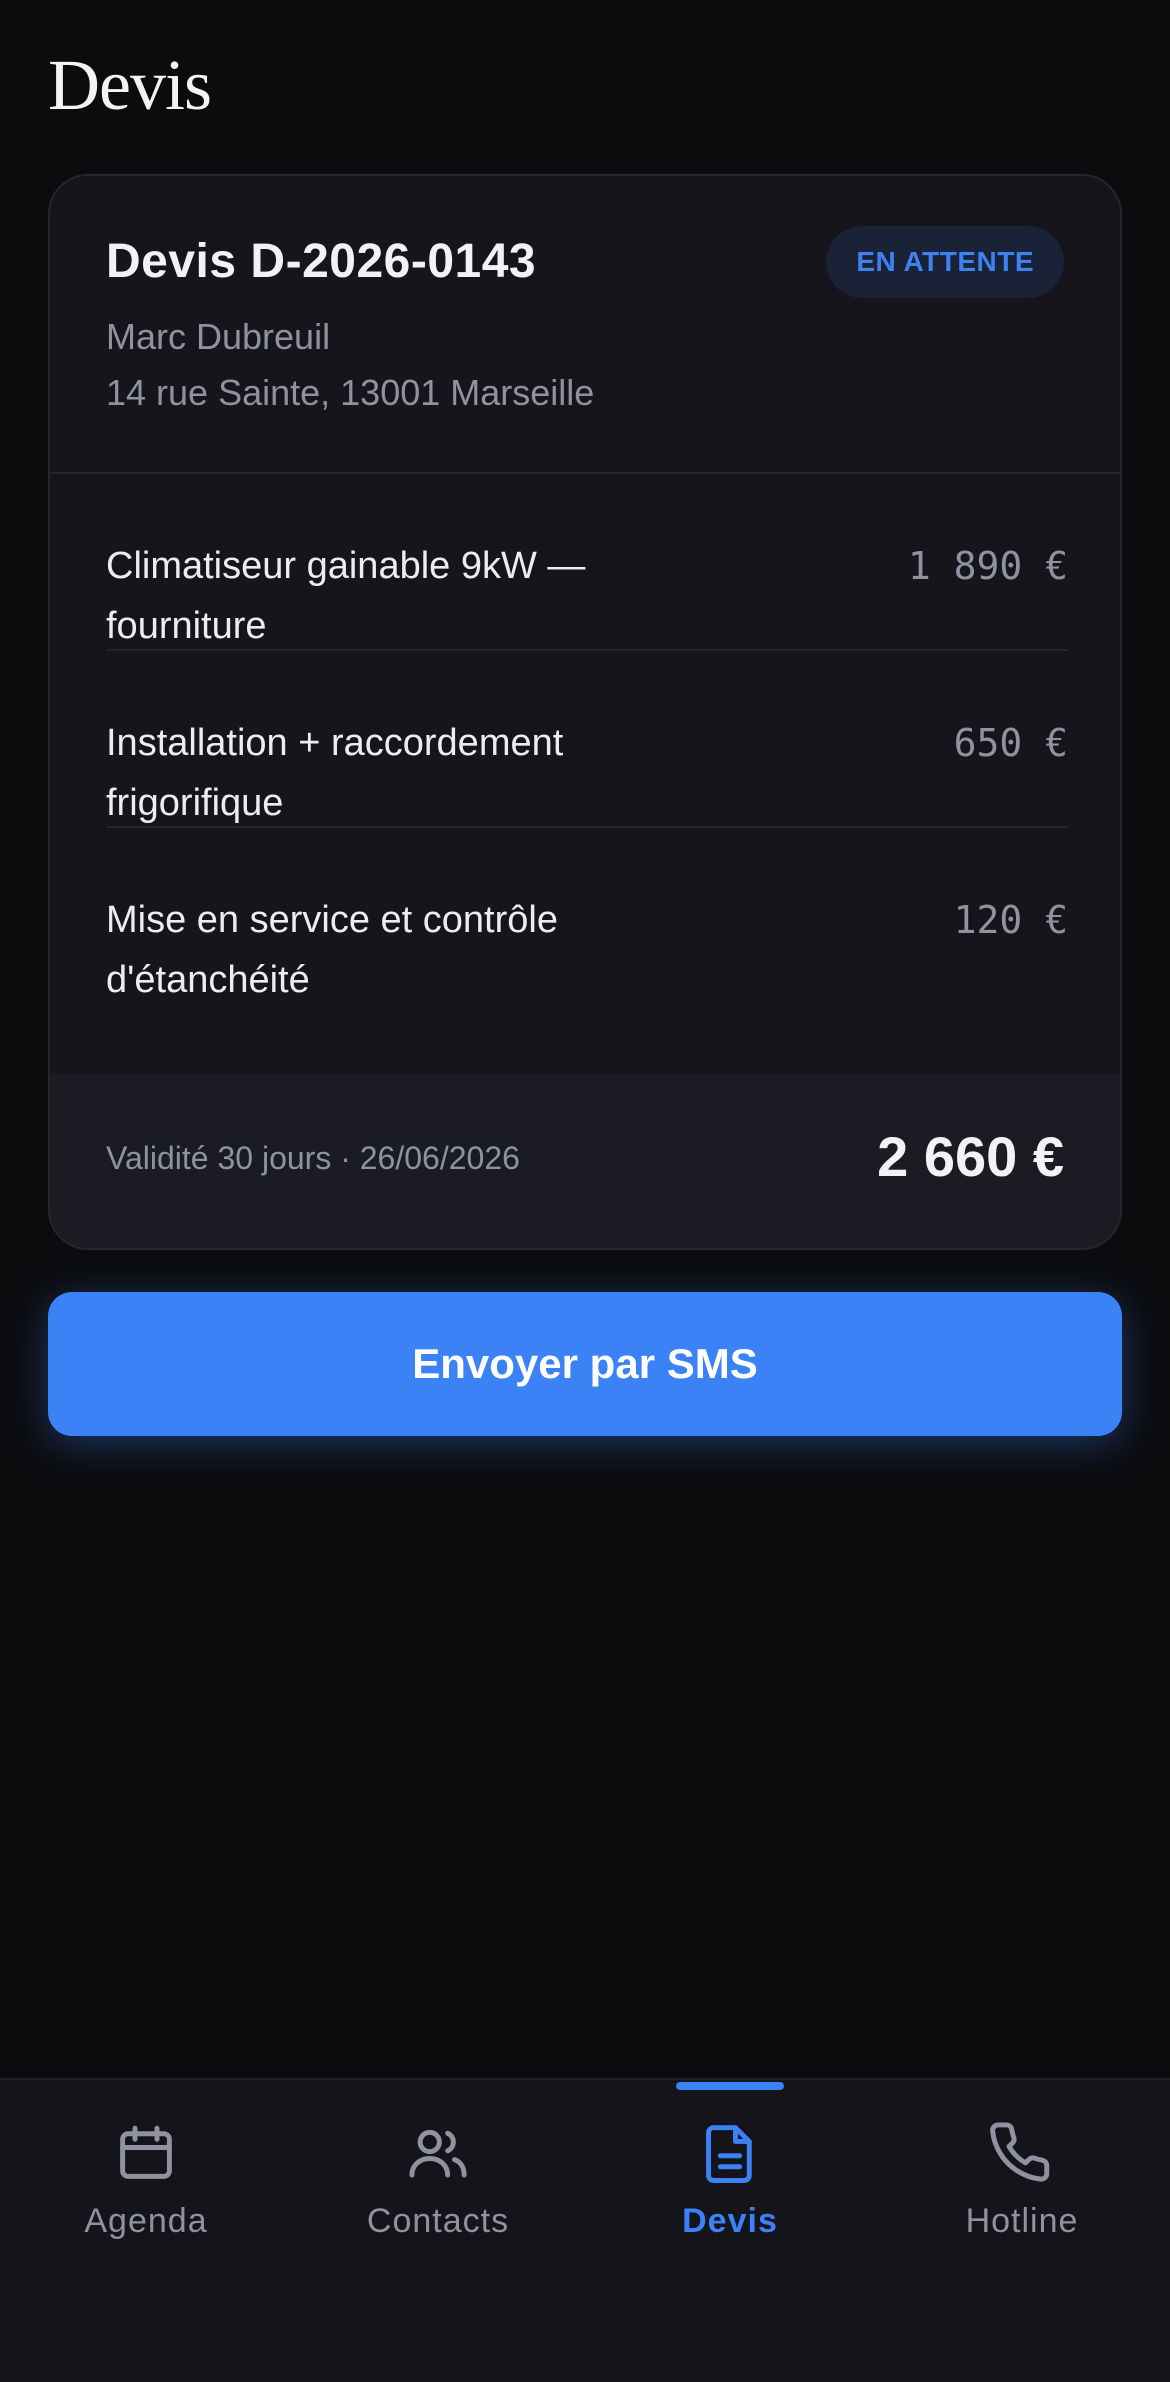 This screenshot has height=2382, width=1170. What do you see at coordinates (1010, 920) in the screenshot?
I see `line-item-amount: 120 €` at bounding box center [1010, 920].